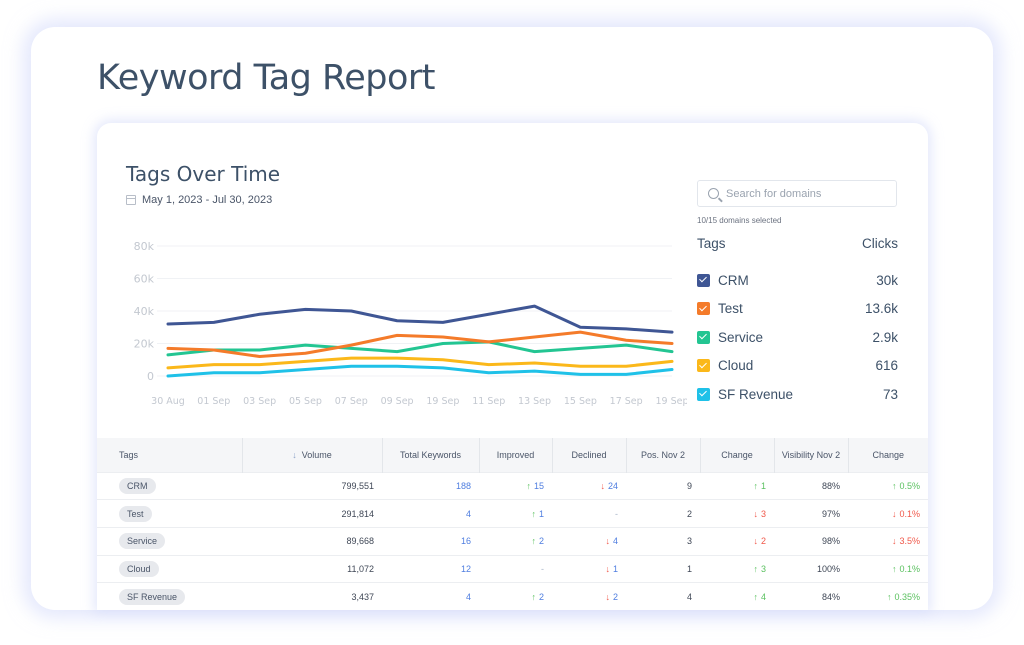 The image size is (1024, 645). Describe the element at coordinates (589, 485) in the screenshot. I see `cell-declined: ↓ 24` at that location.